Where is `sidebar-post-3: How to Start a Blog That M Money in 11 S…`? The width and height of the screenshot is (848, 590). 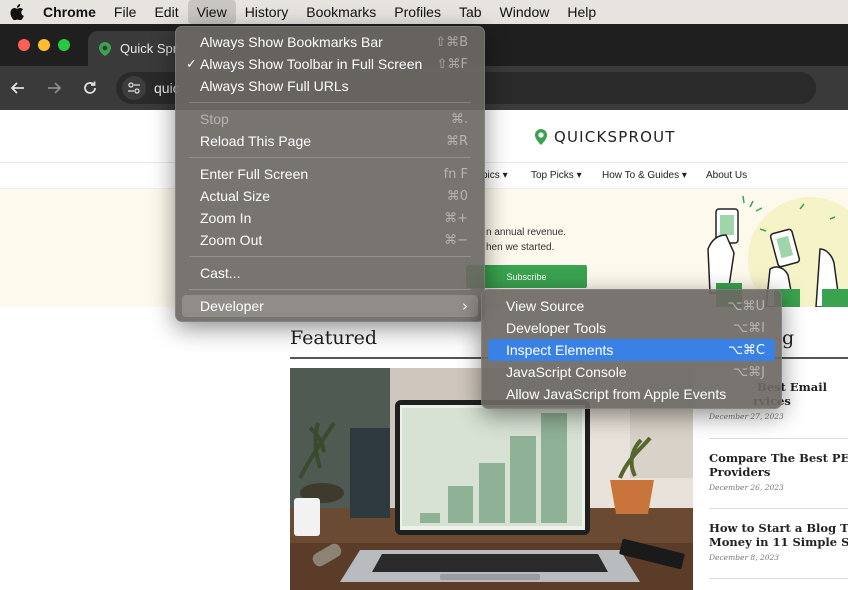 sidebar-post-3: How to Start a Blog That M Money in 11 S… is located at coordinates (778, 541).